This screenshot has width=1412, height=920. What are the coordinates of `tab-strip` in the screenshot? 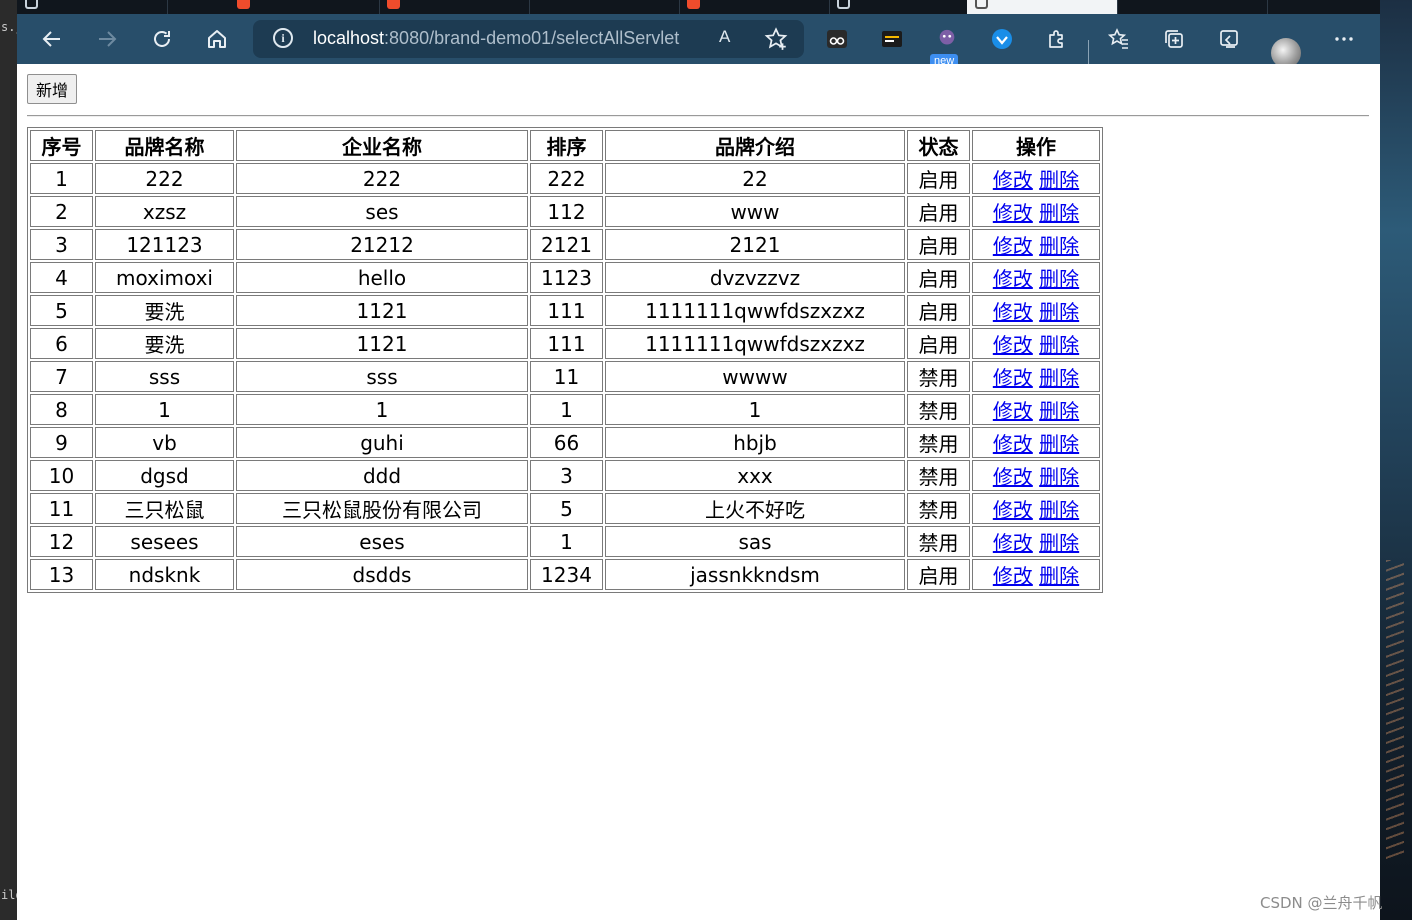 It's located at (698, 7).